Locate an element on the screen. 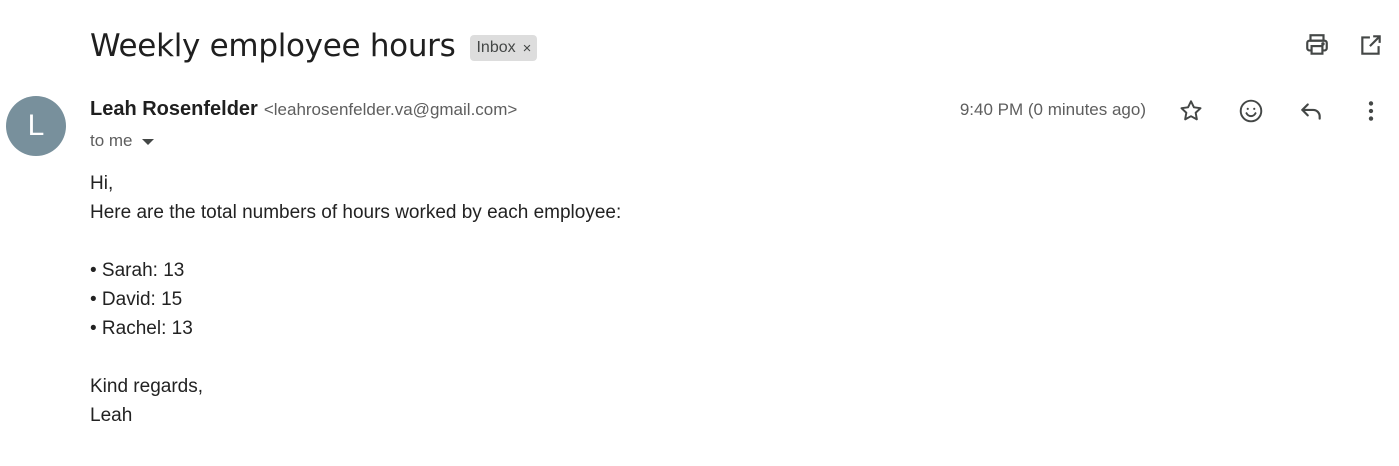 This screenshot has height=466, width=1399. avatar-initial: L is located at coordinates (36, 125).